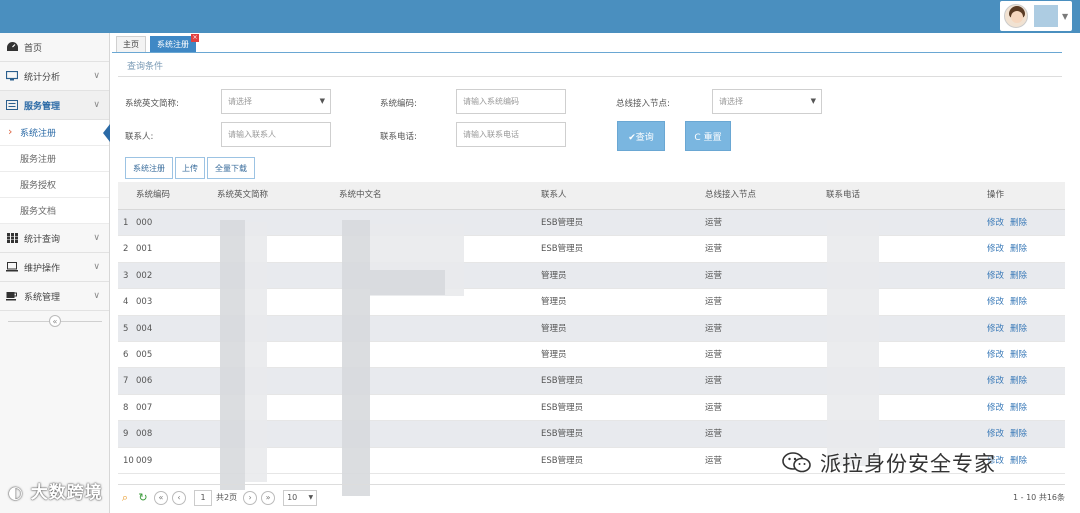  What do you see at coordinates (511, 101) in the screenshot?
I see `sys-code-input: 请输入系统编码` at bounding box center [511, 101].